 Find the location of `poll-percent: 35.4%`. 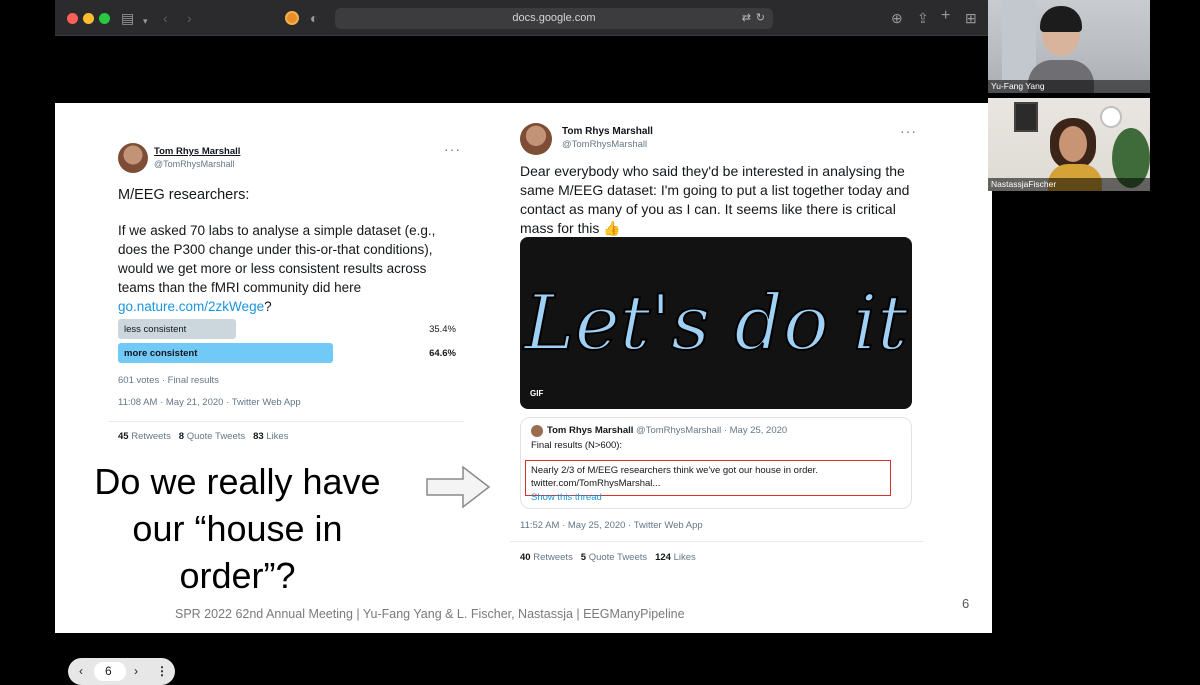

poll-percent: 35.4% is located at coordinates (442, 329).